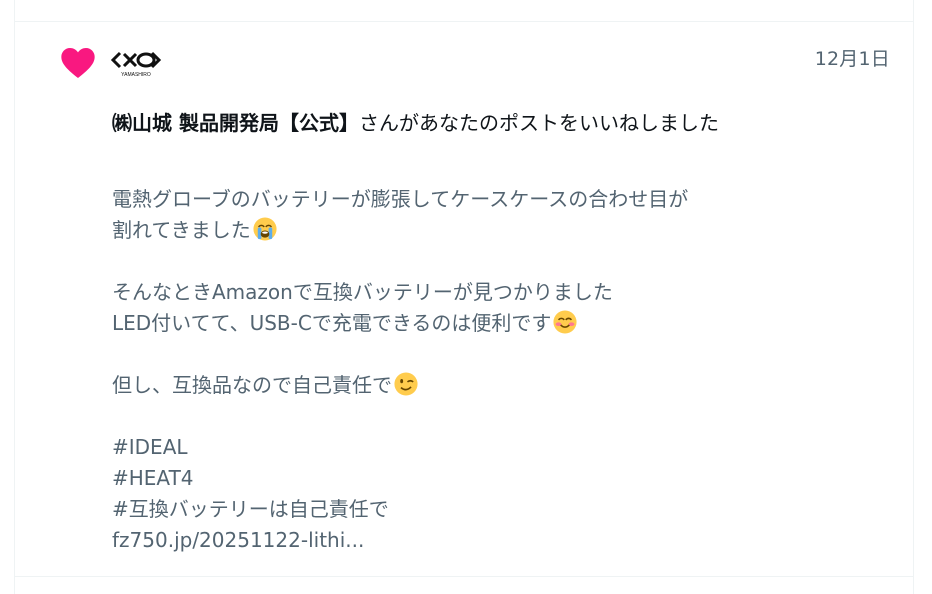 This screenshot has height=594, width=932. Describe the element at coordinates (452, 385) in the screenshot. I see `post-line-with-emoji: 但し、互換品なので自己責任で` at that location.